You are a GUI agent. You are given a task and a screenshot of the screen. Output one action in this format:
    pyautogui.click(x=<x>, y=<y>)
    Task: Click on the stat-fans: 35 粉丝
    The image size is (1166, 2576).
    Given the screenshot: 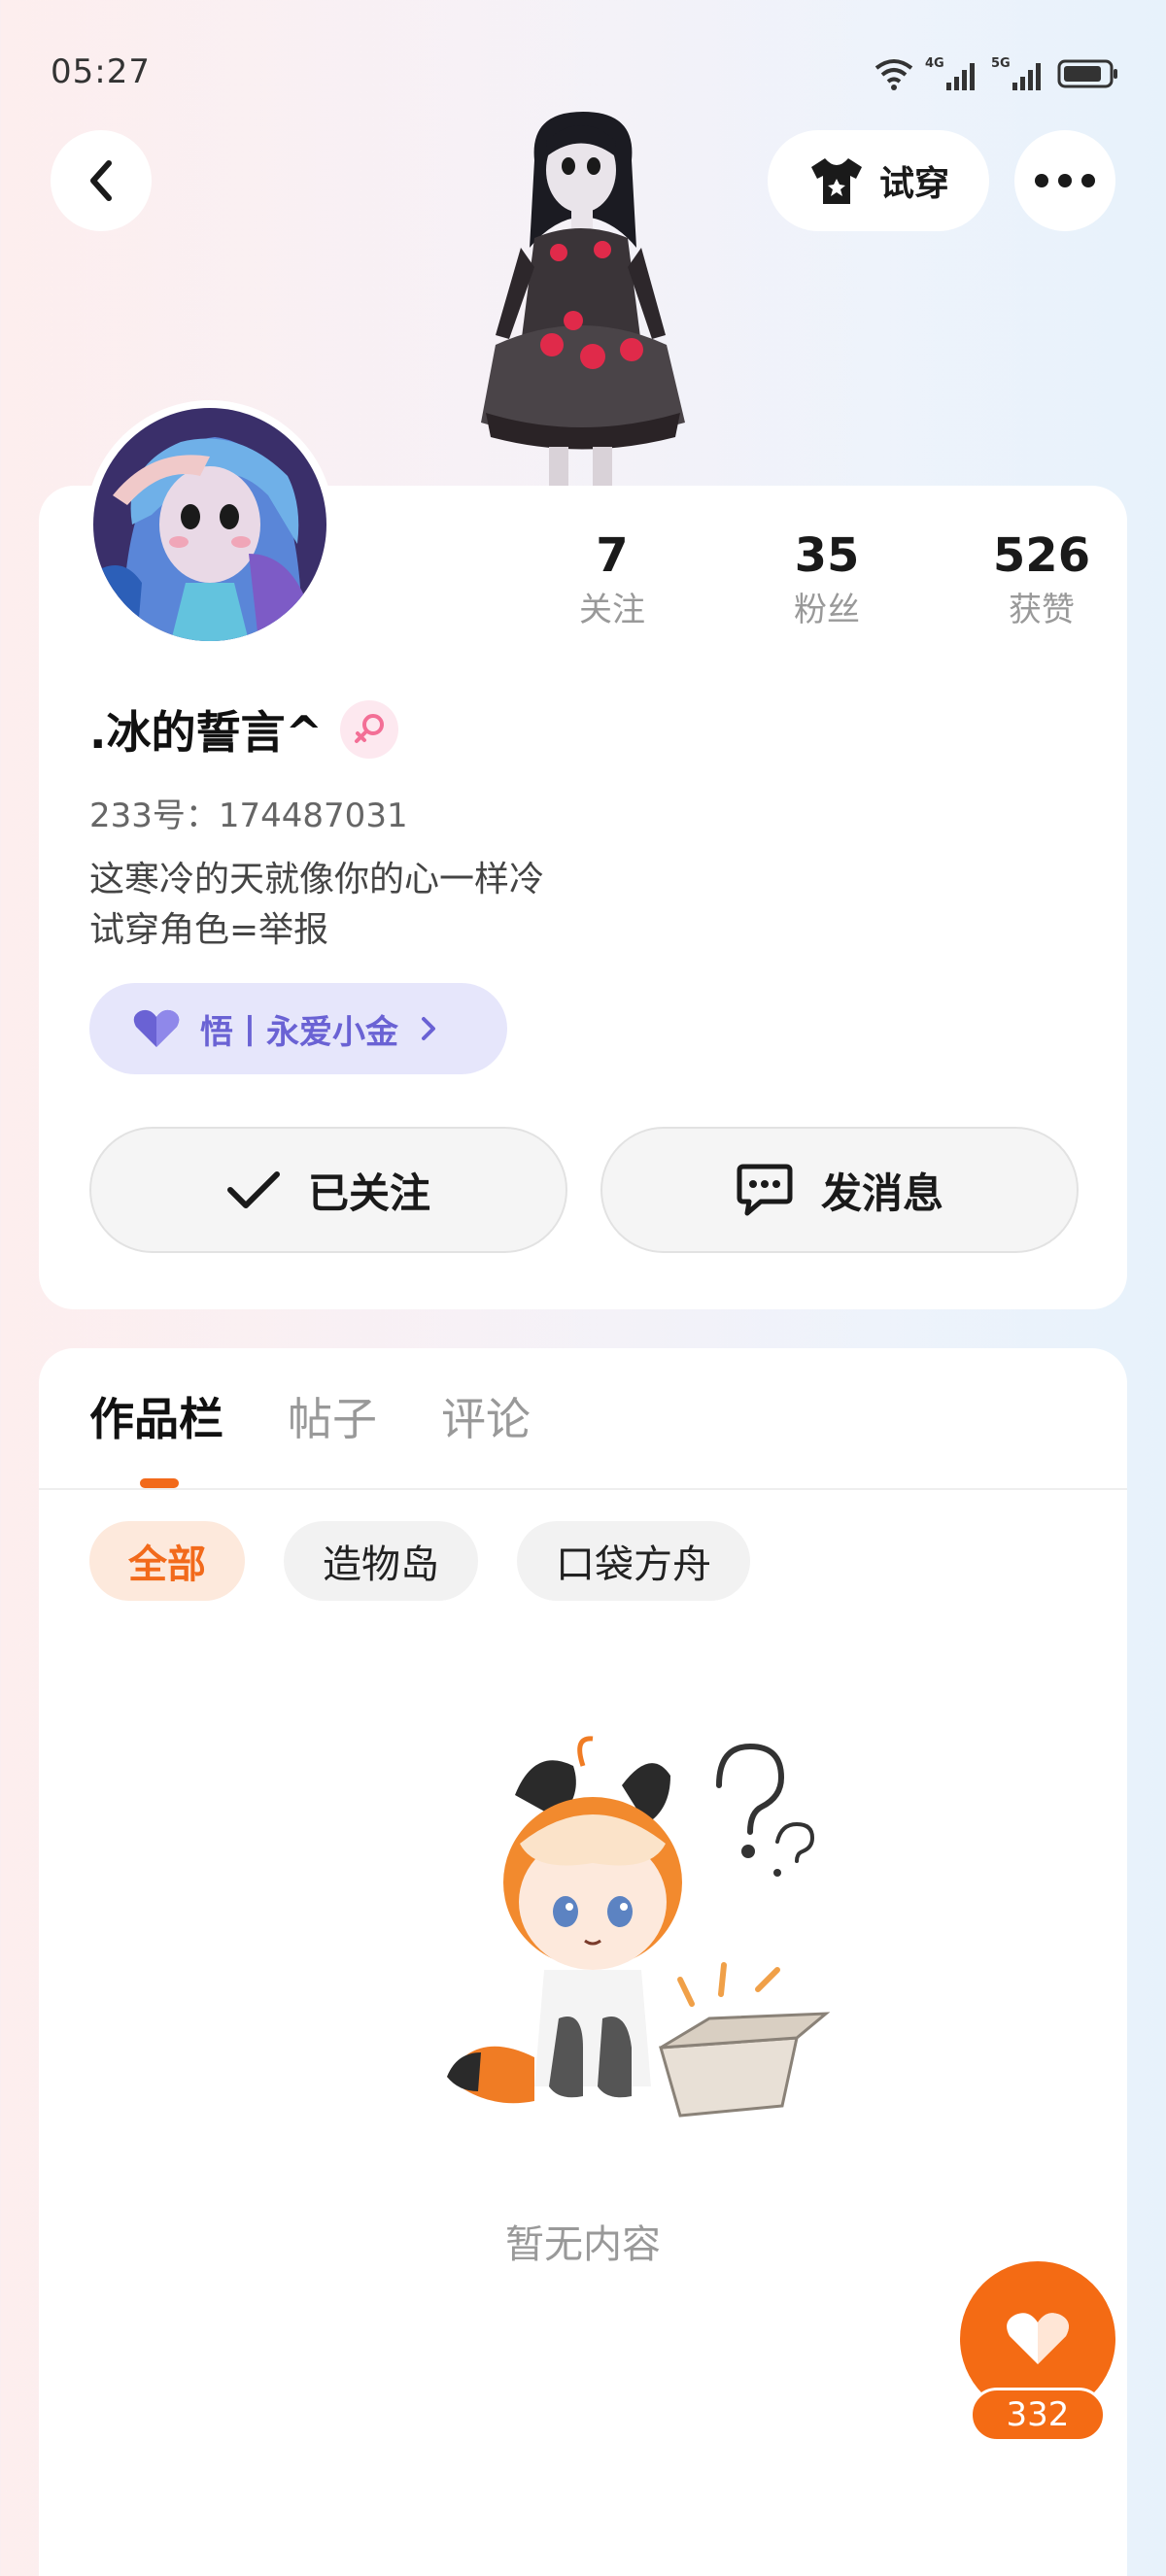 What is the action you would take?
    pyautogui.click(x=826, y=579)
    